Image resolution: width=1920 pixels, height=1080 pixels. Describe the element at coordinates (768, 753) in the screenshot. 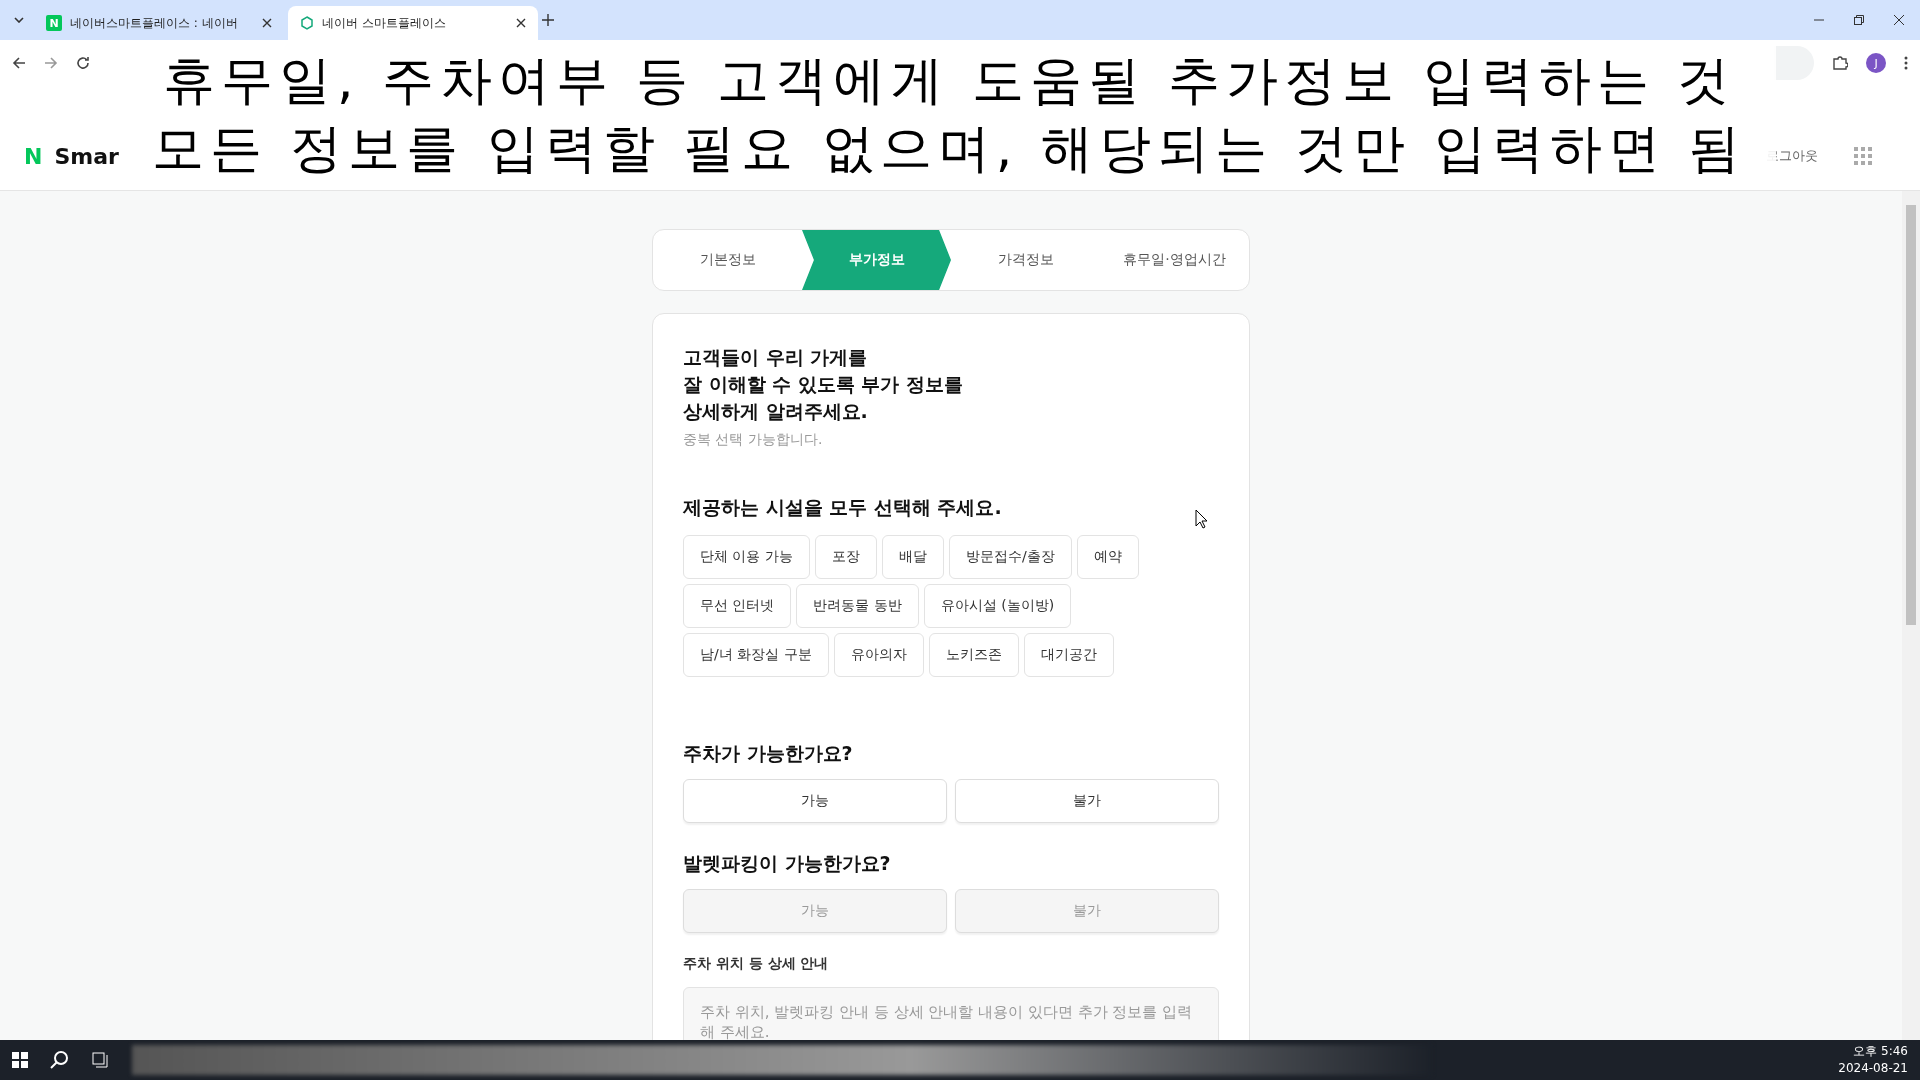

I see `question-title: 주차가 가능한가요?` at that location.